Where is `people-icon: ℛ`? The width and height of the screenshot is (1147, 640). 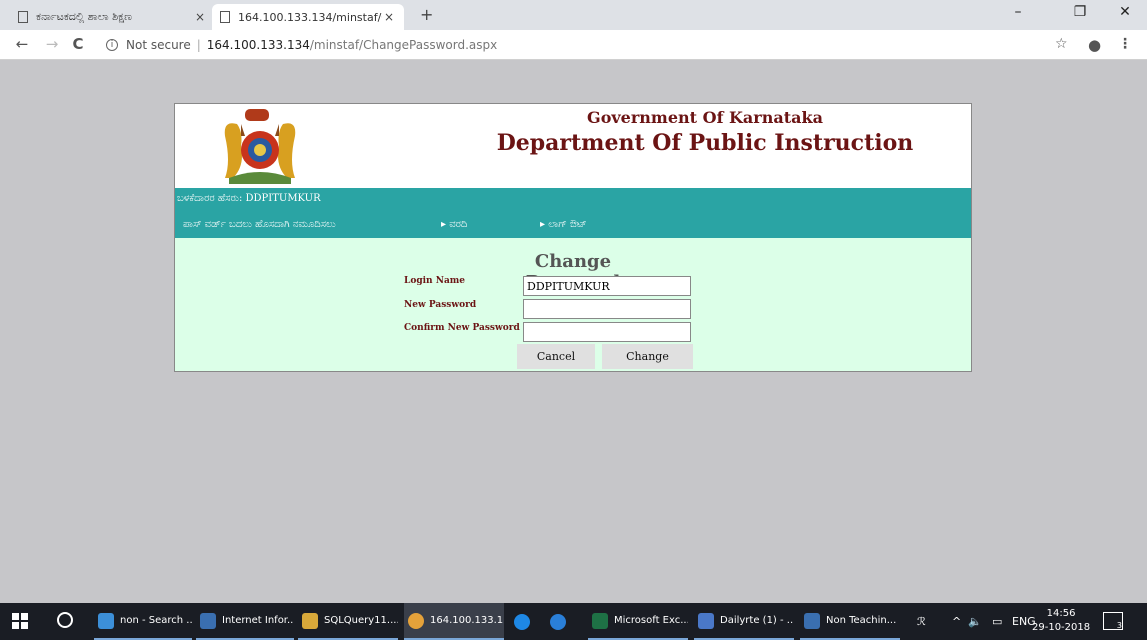 people-icon: ℛ is located at coordinates (921, 621).